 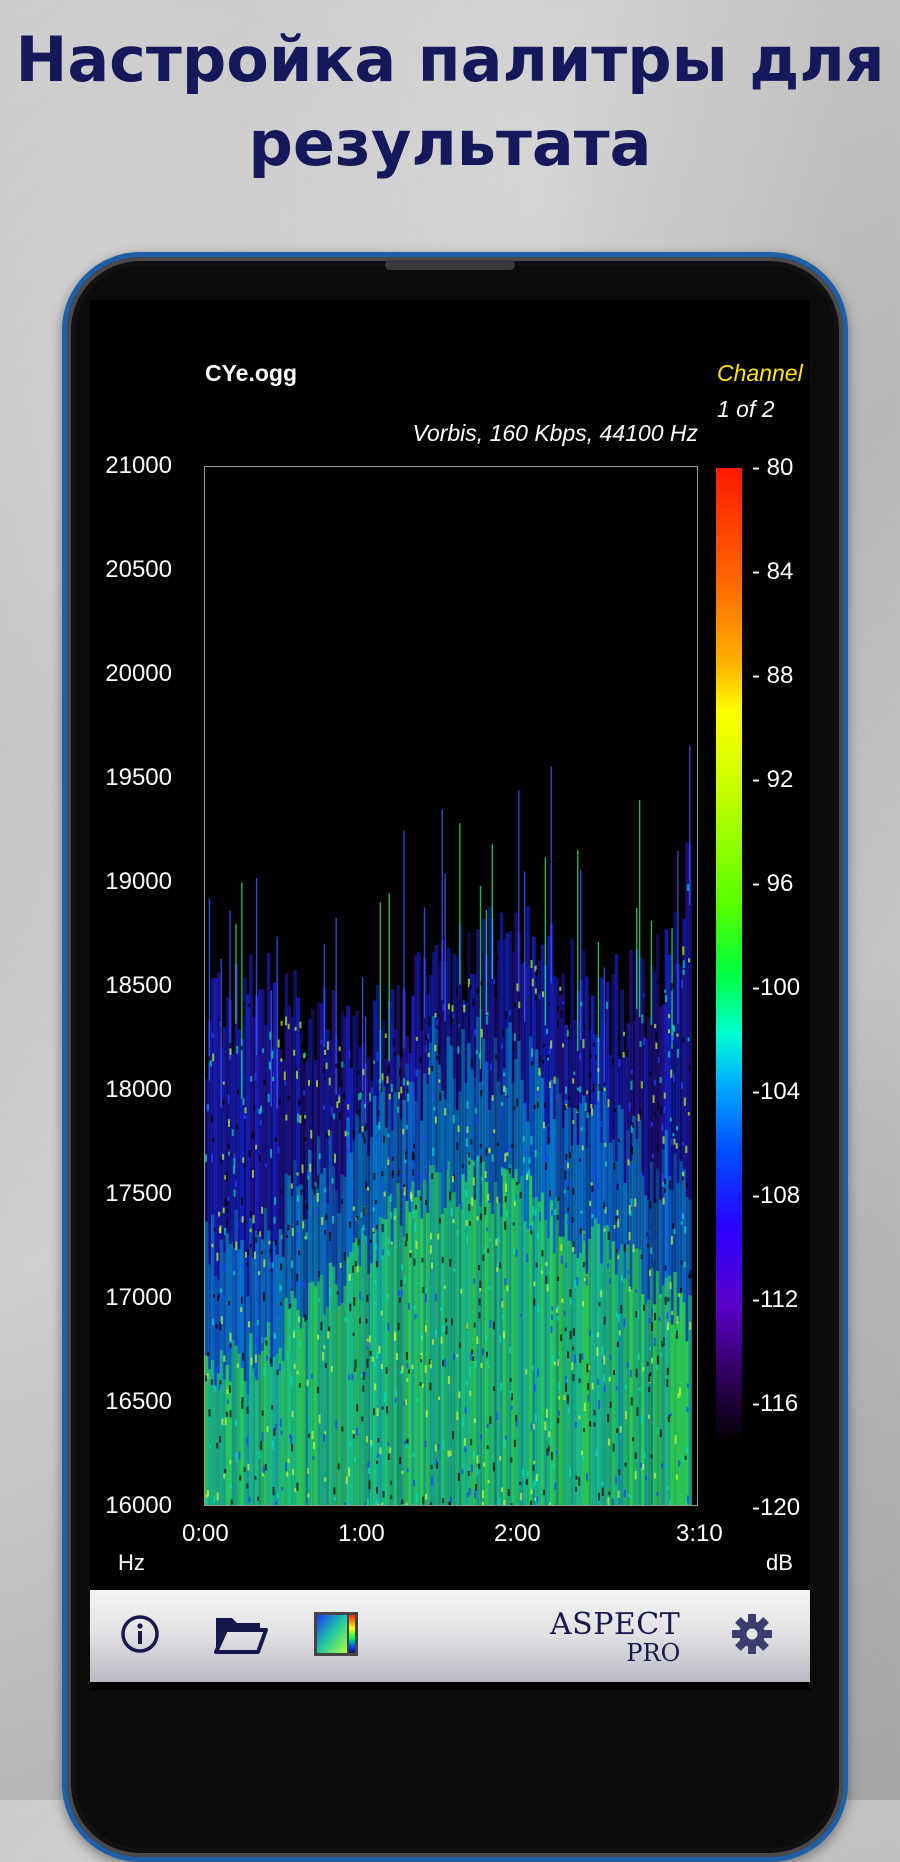 What do you see at coordinates (140, 1634) in the screenshot?
I see `info-button` at bounding box center [140, 1634].